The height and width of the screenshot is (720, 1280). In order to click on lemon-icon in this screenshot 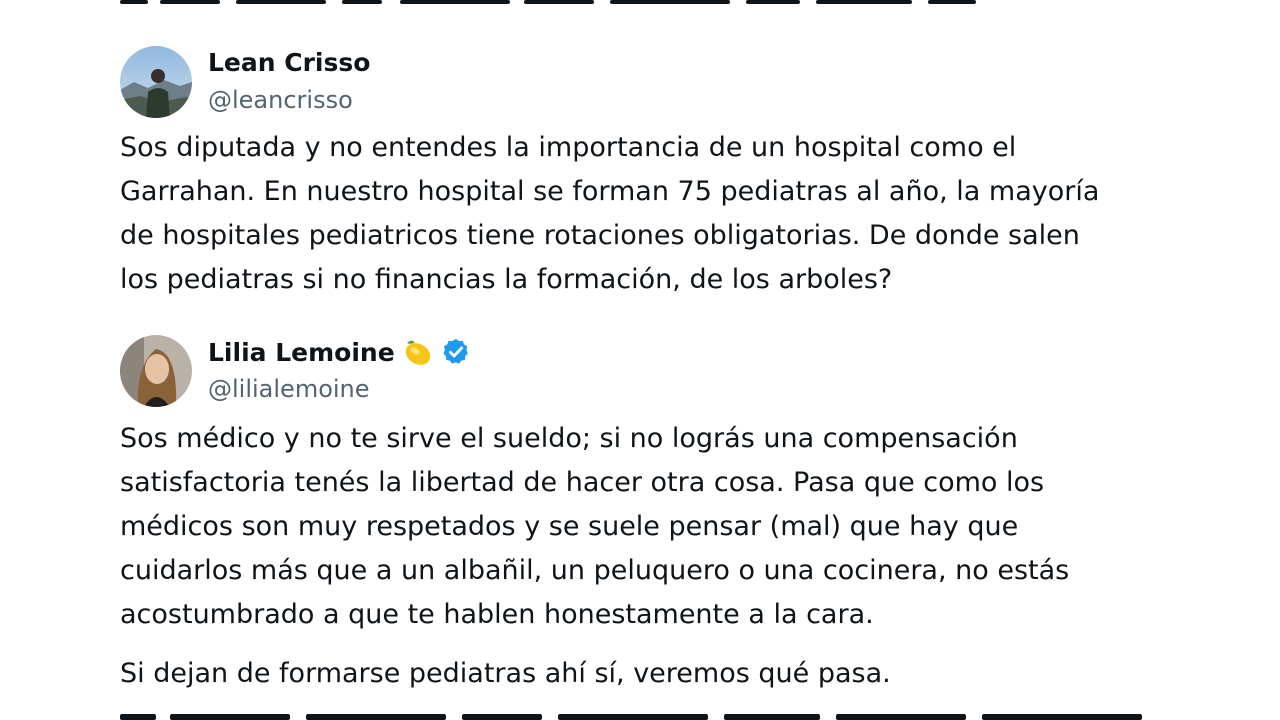, I will do `click(418, 352)`.